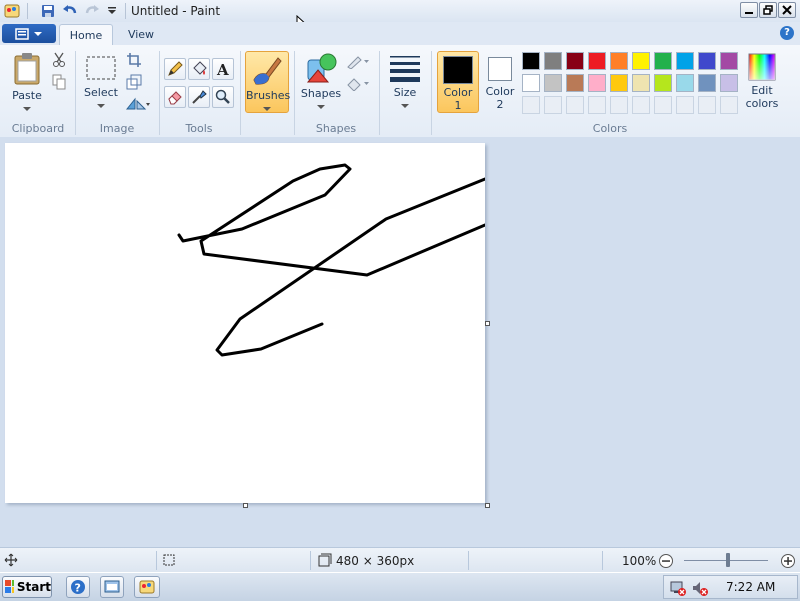  What do you see at coordinates (358, 84) in the screenshot?
I see `fill-icon` at bounding box center [358, 84].